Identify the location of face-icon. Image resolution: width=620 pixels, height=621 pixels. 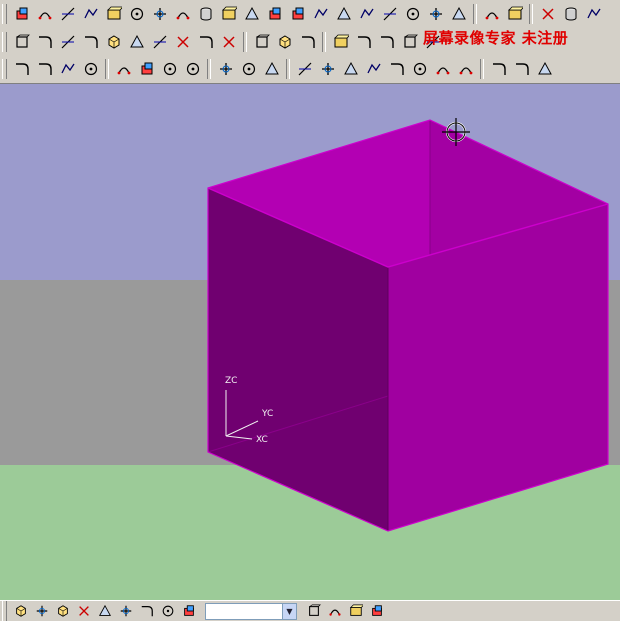
(183, 14).